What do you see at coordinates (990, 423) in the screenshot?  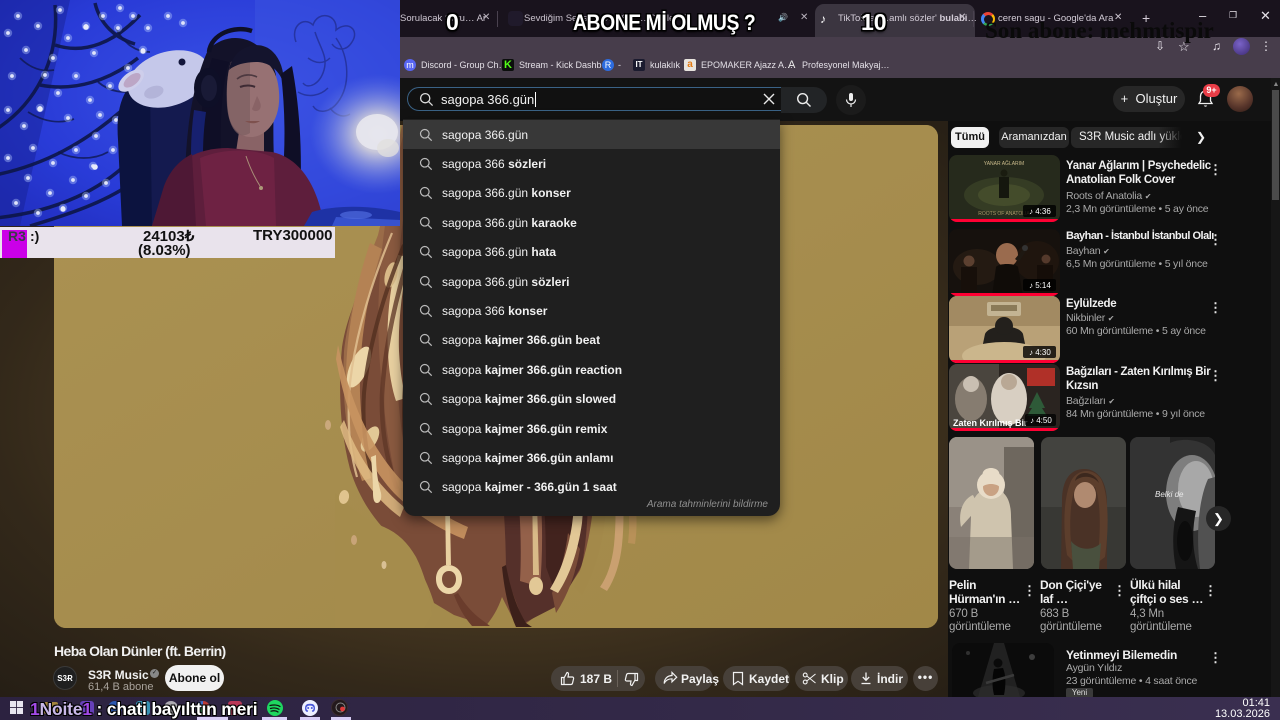 I see `svg-text: Zaten Kırılmış Bir` at bounding box center [990, 423].